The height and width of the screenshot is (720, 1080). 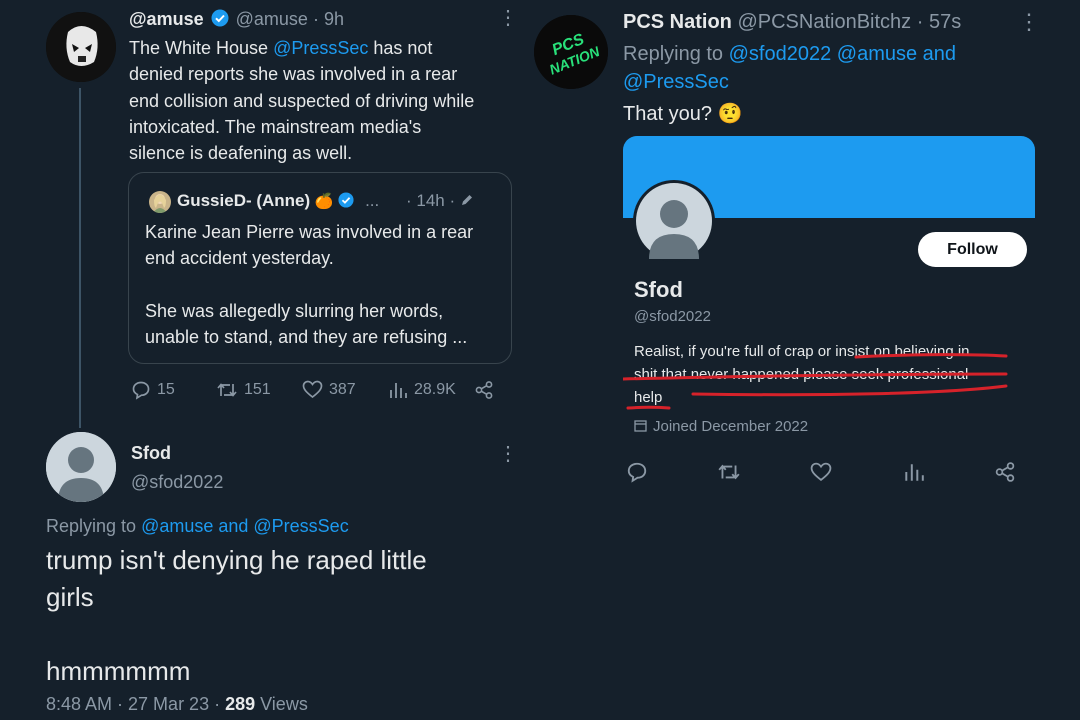 I want to click on tweet2-replying-to: Replying to @amuse and @PressSec, so click(x=197, y=526).